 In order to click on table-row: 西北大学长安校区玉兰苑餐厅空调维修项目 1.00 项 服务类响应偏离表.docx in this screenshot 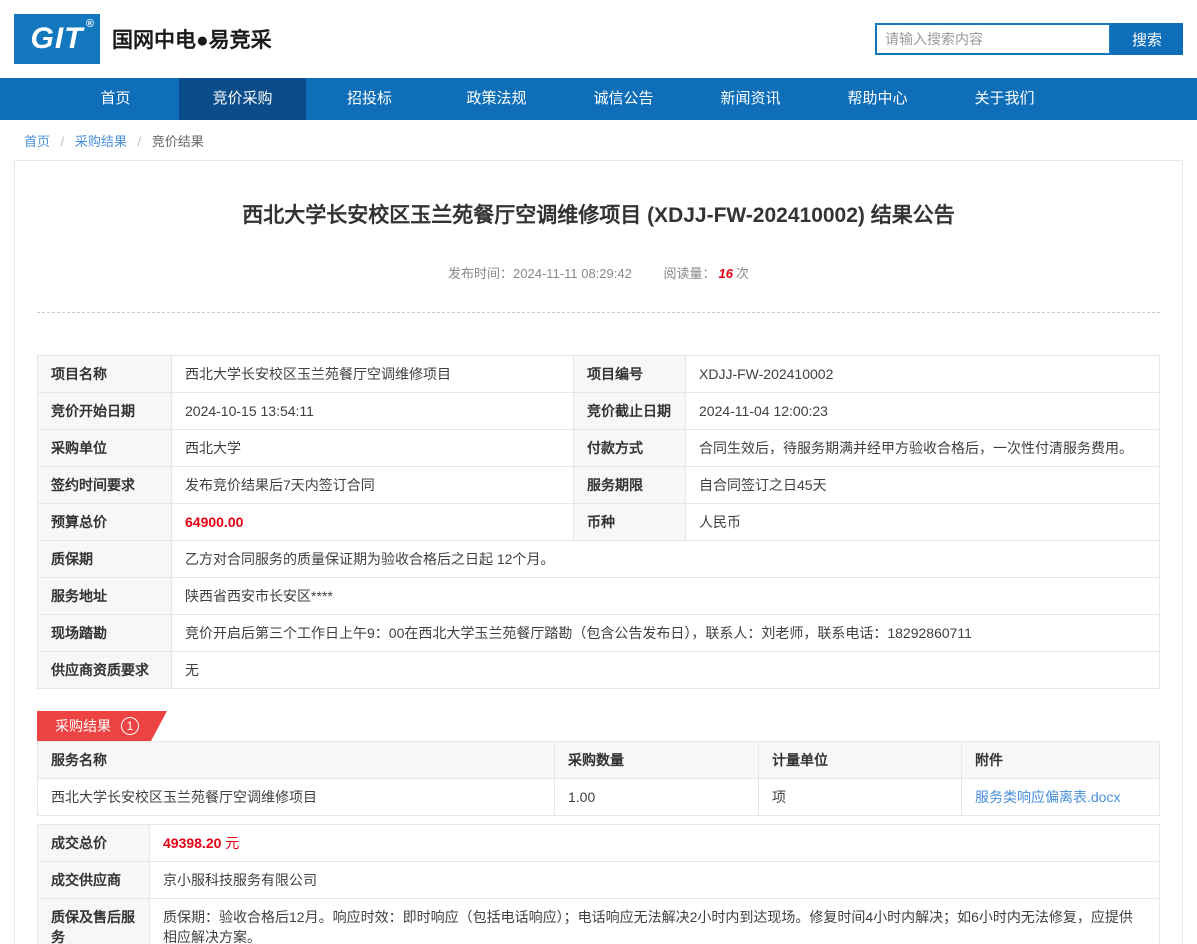, I will do `click(598, 797)`.